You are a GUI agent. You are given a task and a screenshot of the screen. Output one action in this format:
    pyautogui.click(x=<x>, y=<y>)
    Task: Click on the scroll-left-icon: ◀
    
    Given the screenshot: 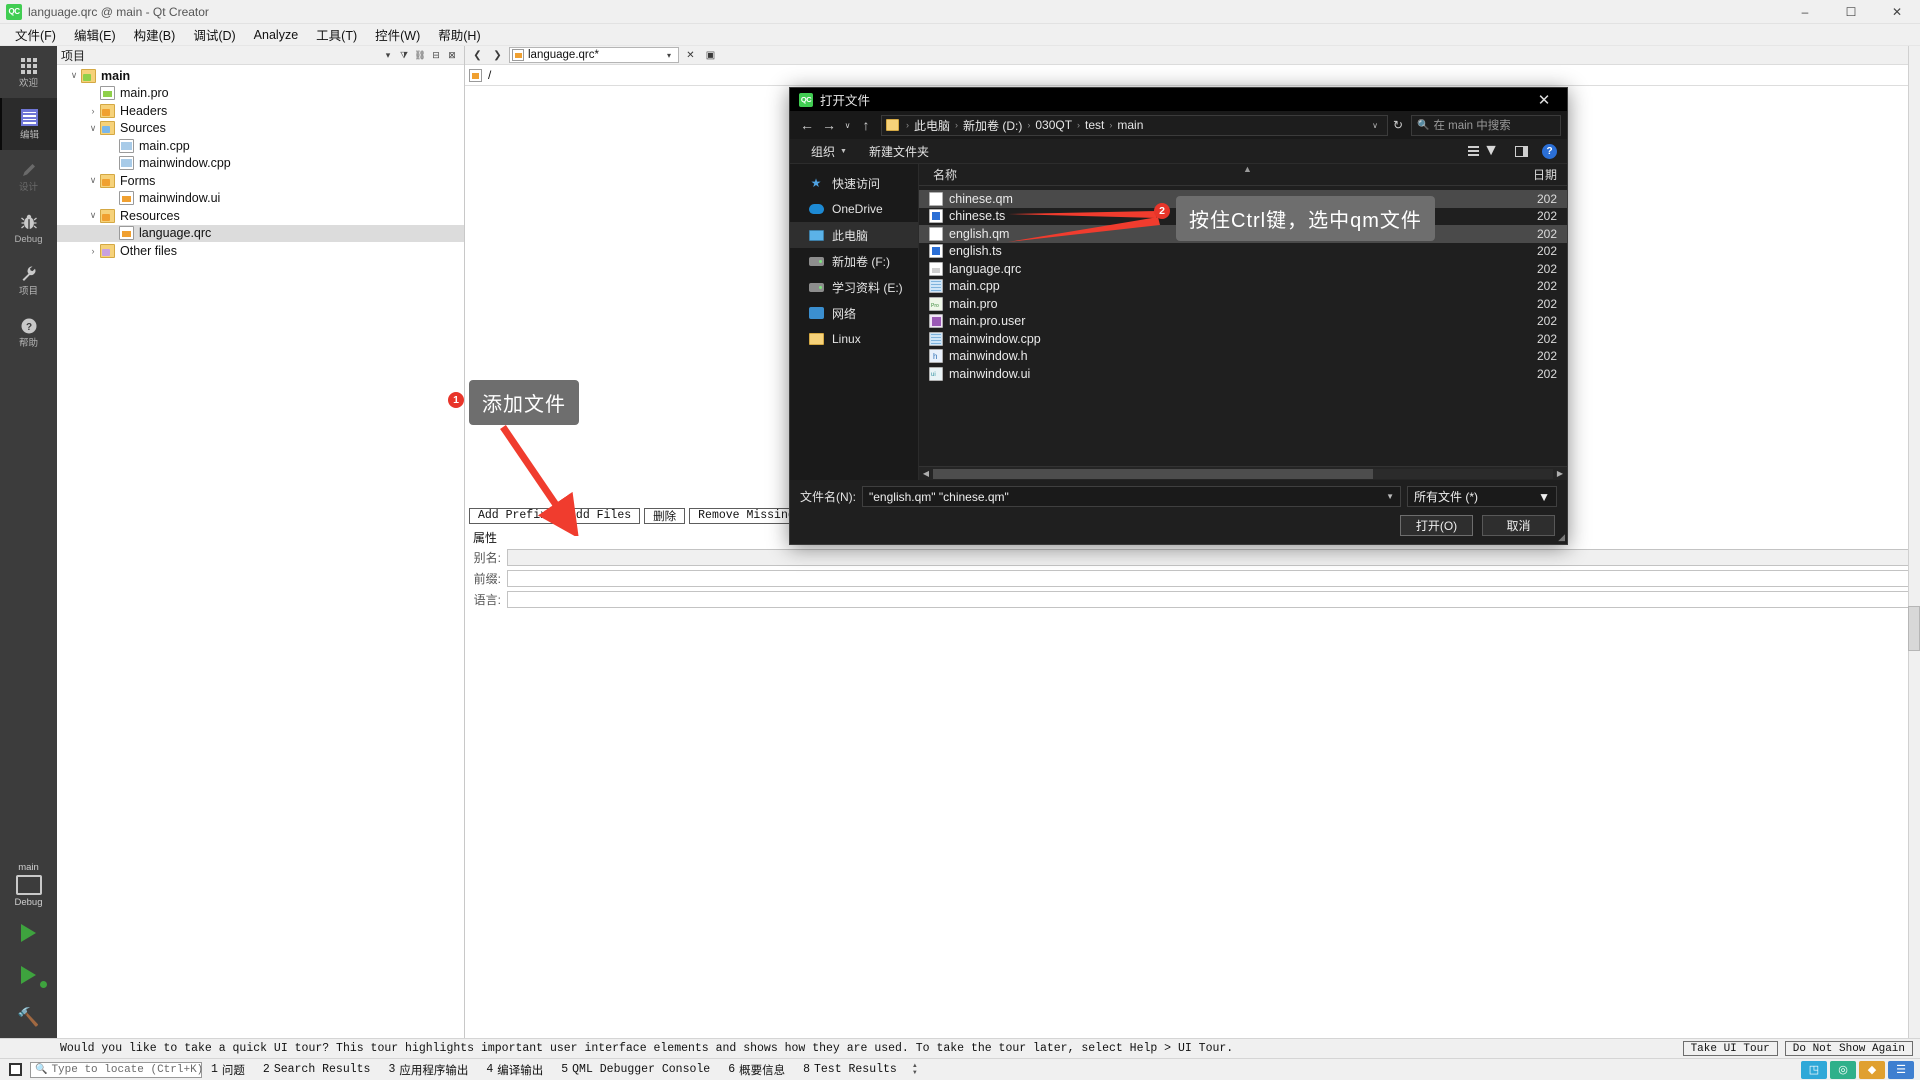 What is the action you would take?
    pyautogui.click(x=926, y=473)
    